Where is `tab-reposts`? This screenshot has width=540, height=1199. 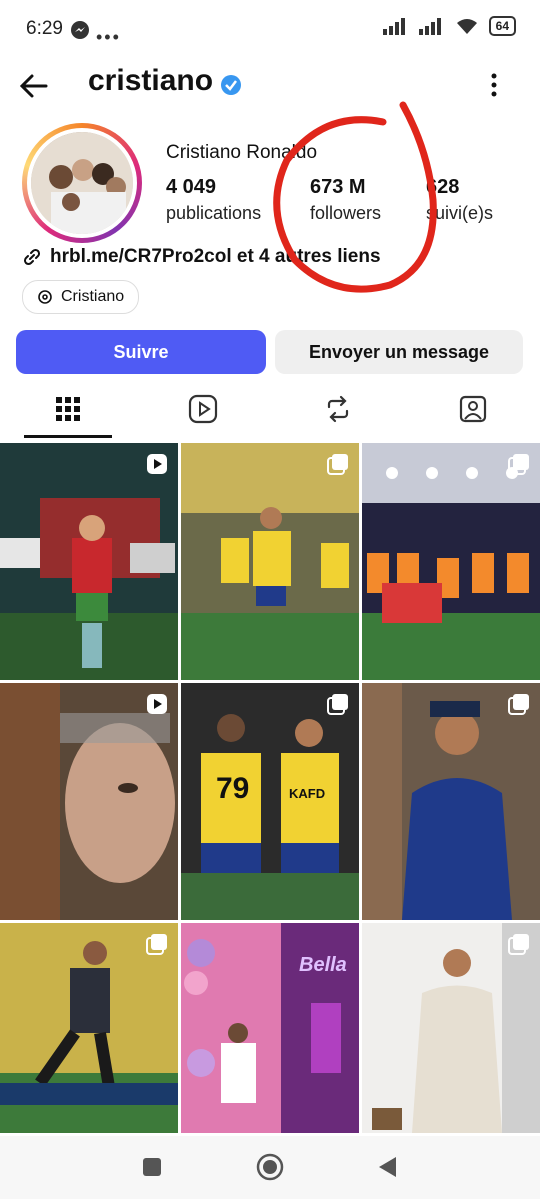
tab-reposts is located at coordinates (337, 409).